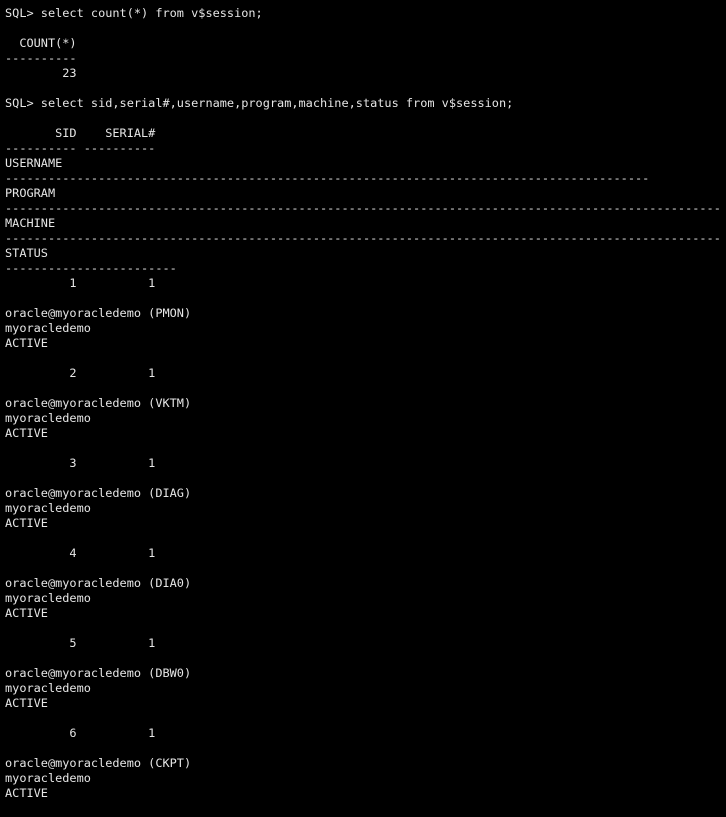 This screenshot has height=817, width=726. Describe the element at coordinates (41, 58) in the screenshot. I see `terminal-line: ----------` at that location.